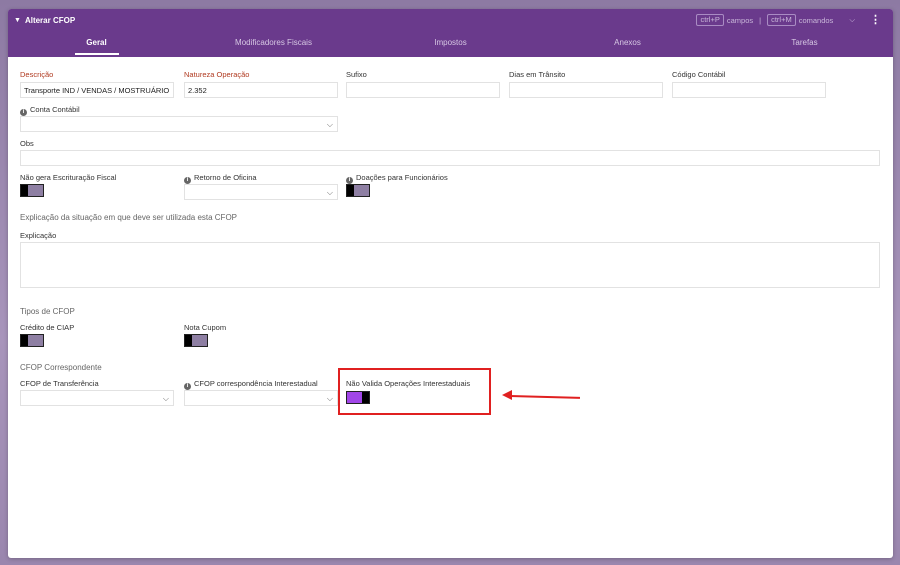 This screenshot has width=900, height=565. I want to click on collapse-caret-icon: ▼, so click(17, 20).